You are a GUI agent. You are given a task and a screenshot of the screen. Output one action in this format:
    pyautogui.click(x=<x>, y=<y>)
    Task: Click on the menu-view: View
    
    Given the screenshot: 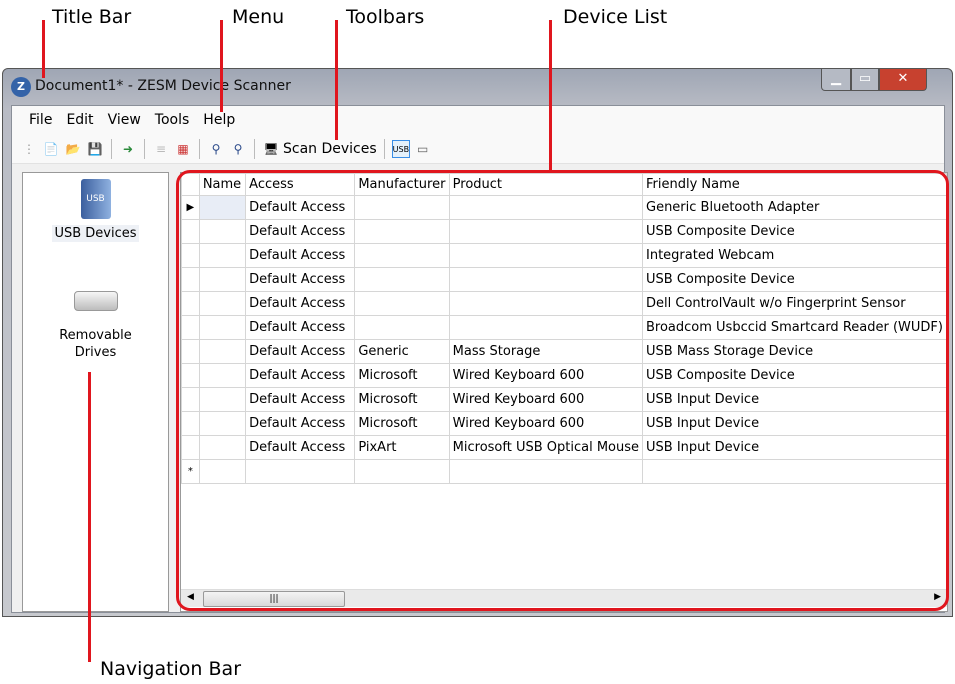 What is the action you would take?
    pyautogui.click(x=127, y=120)
    